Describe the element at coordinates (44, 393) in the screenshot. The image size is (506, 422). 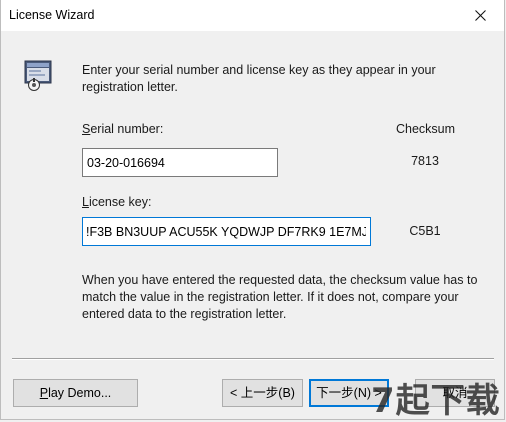
I see `play-demo-mnemonic: P` at that location.